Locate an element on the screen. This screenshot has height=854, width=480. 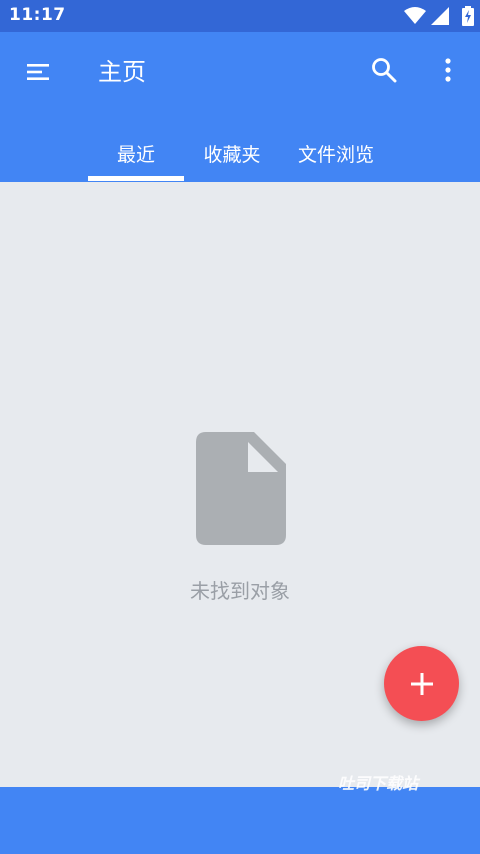
add-icon is located at coordinates (421, 683).